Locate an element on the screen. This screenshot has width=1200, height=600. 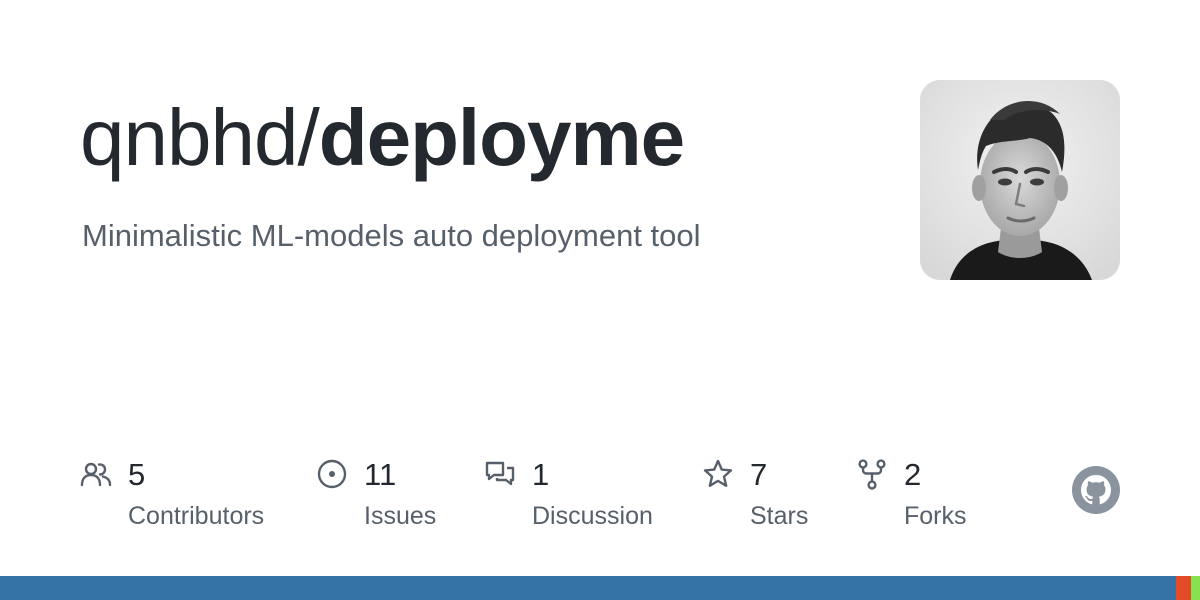
stat-label: Issues is located at coordinates (400, 516).